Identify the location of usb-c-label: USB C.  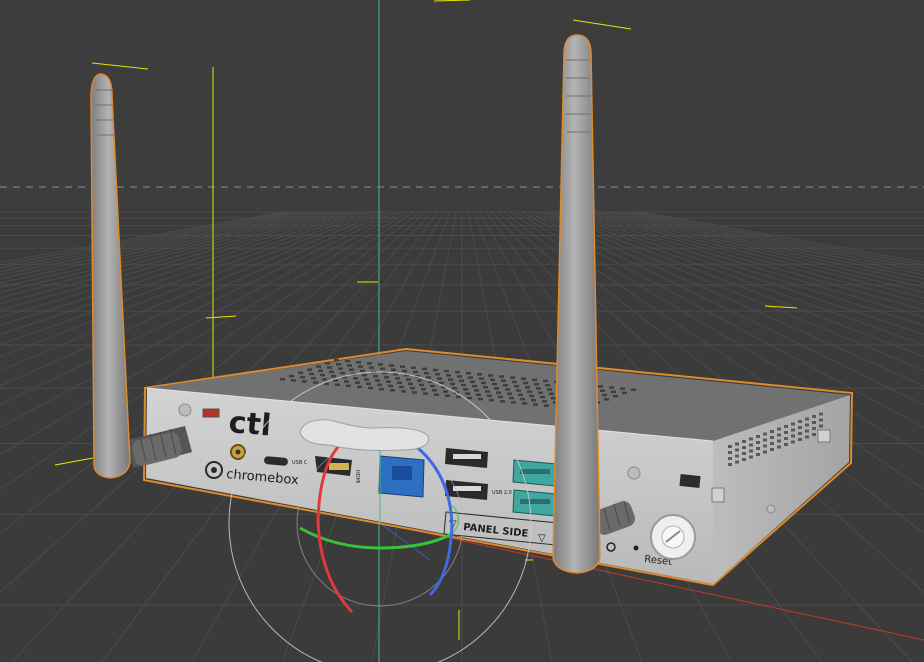
(300, 463).